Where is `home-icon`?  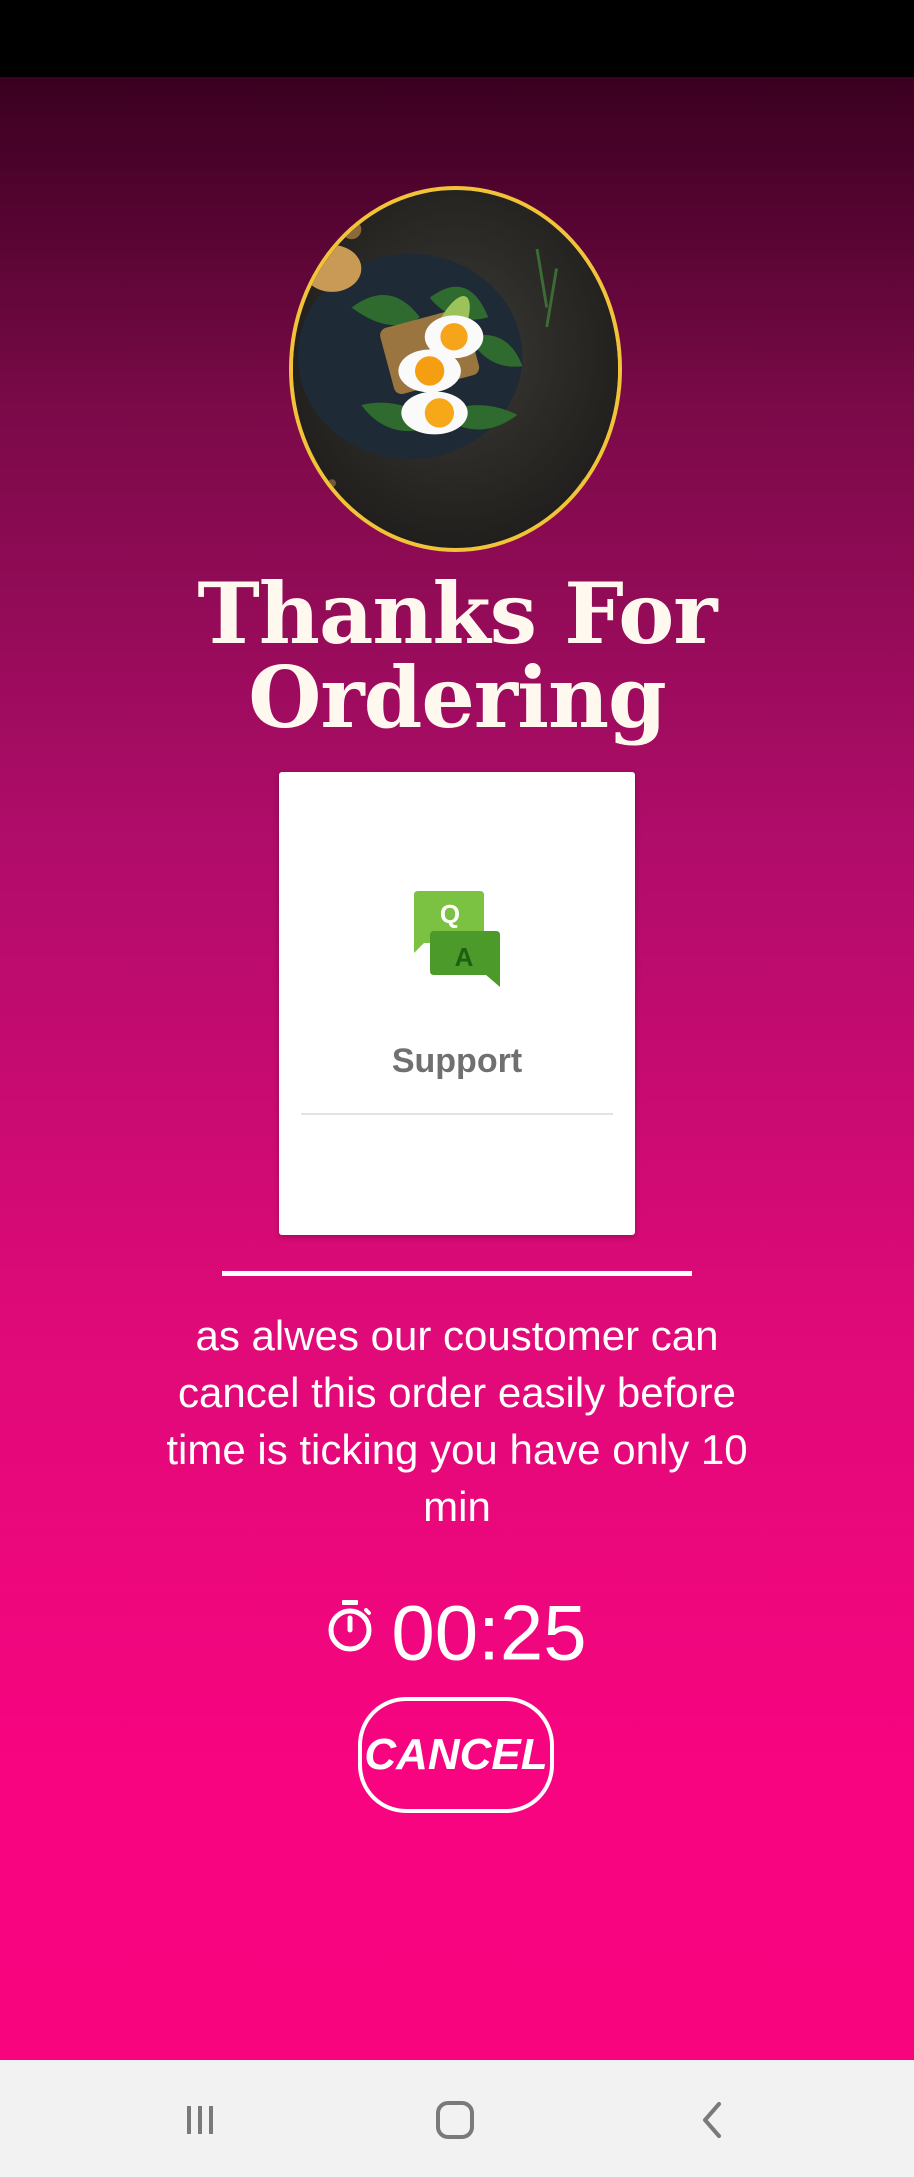
home-icon is located at coordinates (455, 2120).